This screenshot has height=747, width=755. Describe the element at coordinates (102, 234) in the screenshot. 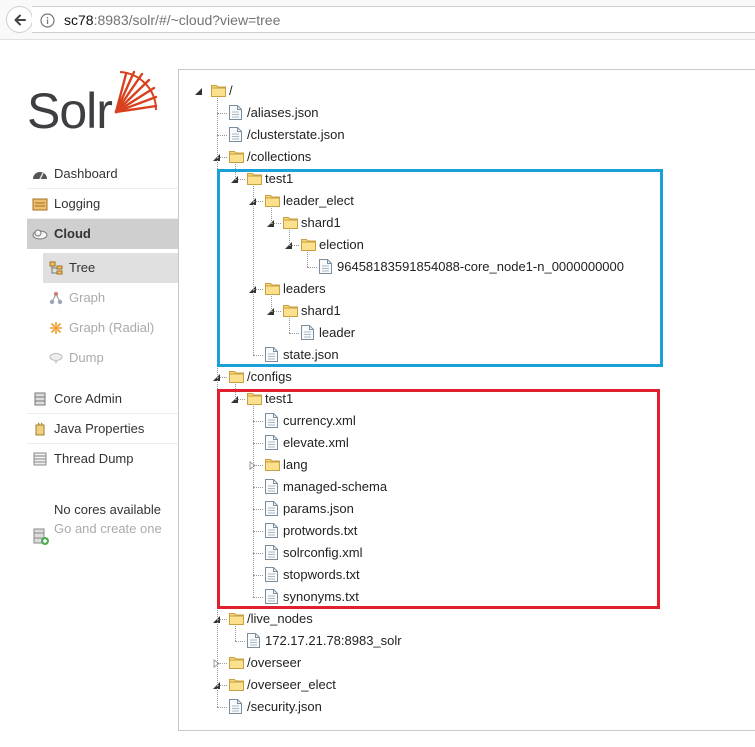

I see `nav-cloud: Cloud` at that location.